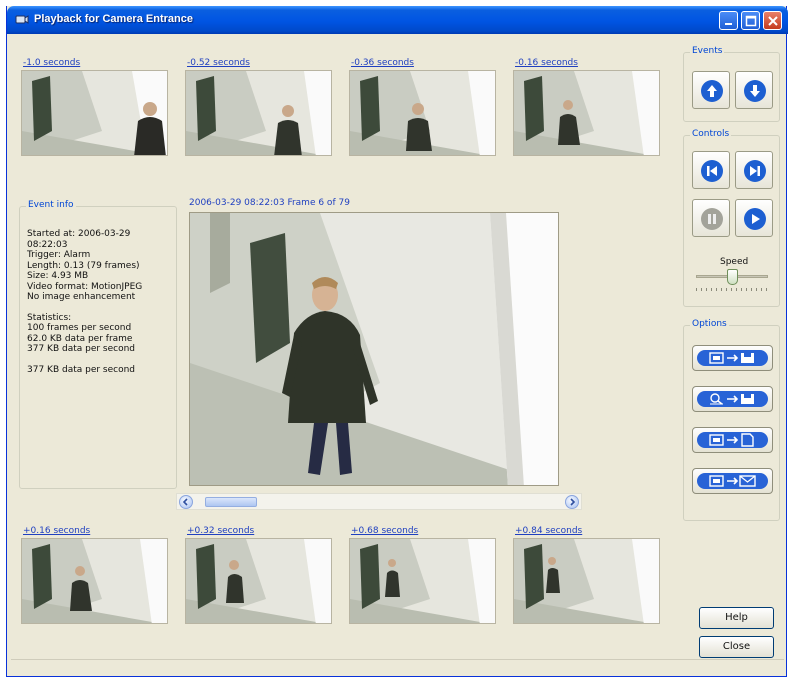 The image size is (793, 677). I want to click on first-frame-button, so click(711, 170).